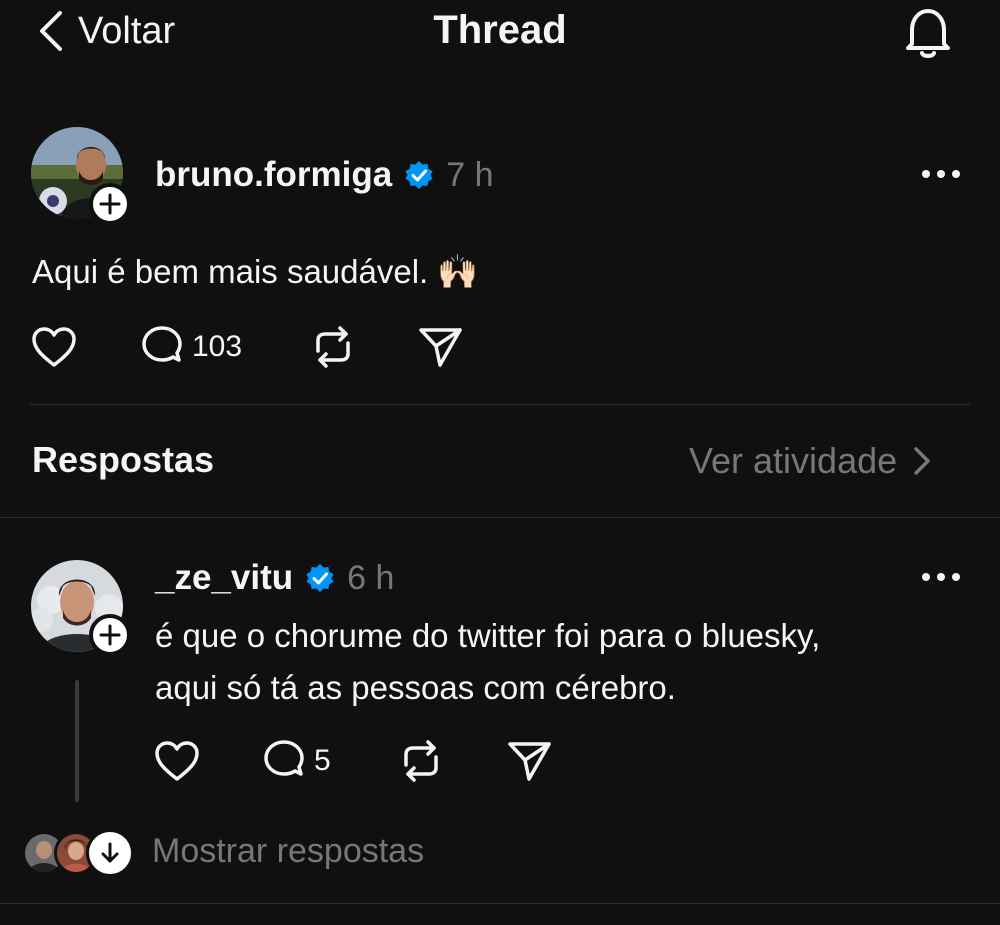 The width and height of the screenshot is (1000, 925). Describe the element at coordinates (288, 851) in the screenshot. I see `show-replies-link: Mostrar respostas` at that location.